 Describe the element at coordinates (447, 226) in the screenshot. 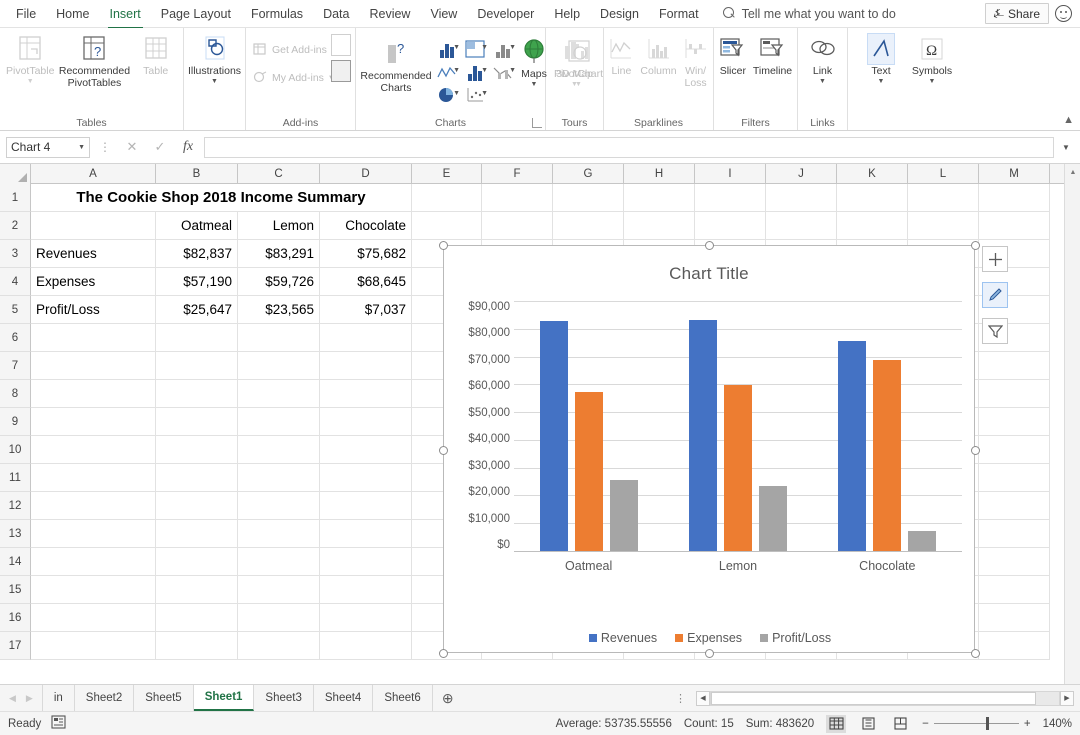

I see `cell-E2` at that location.